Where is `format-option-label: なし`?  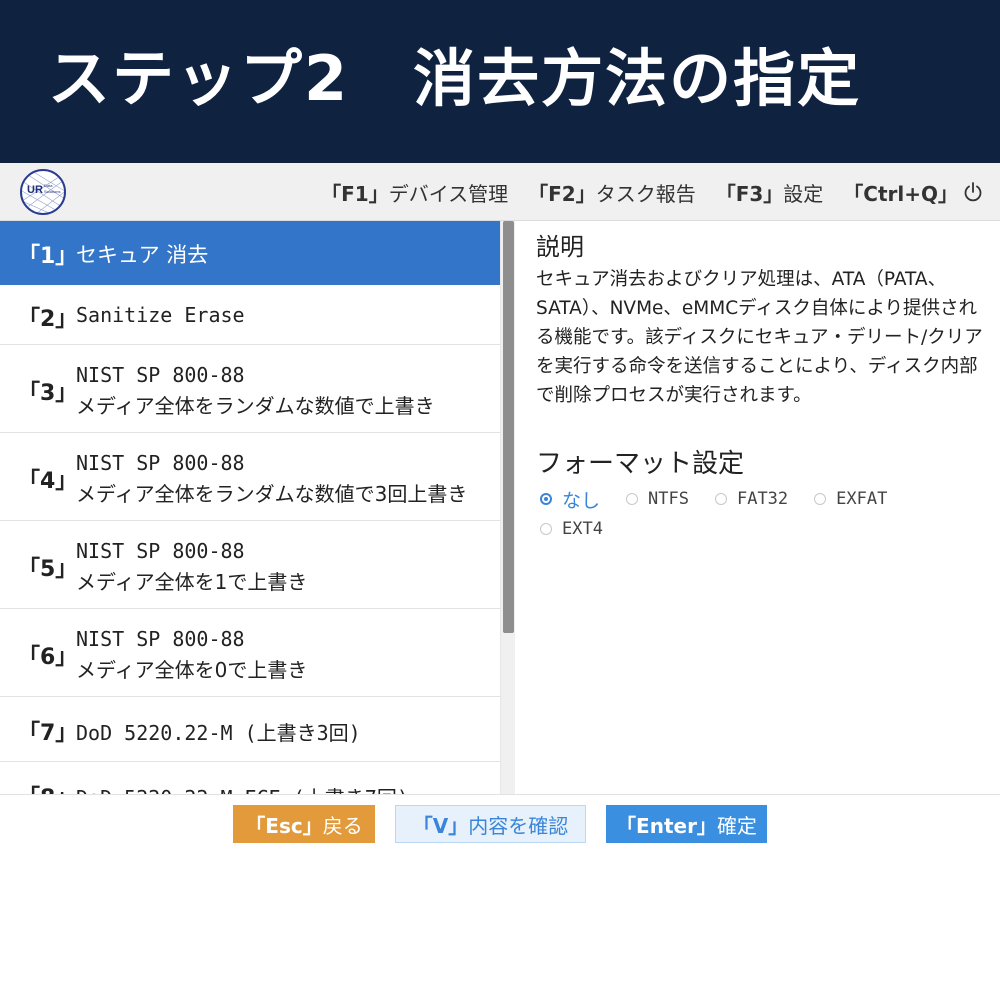 format-option-label: なし is located at coordinates (581, 500).